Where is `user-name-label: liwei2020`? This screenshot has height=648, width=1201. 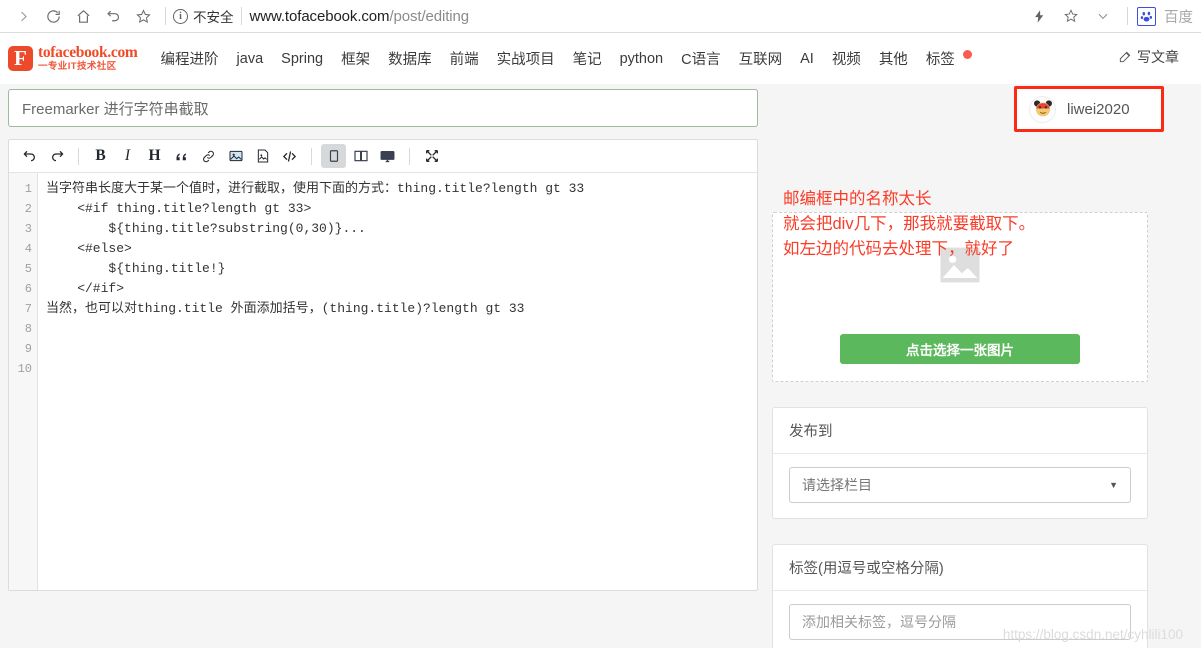
user-name-label: liwei2020 is located at coordinates (1098, 109).